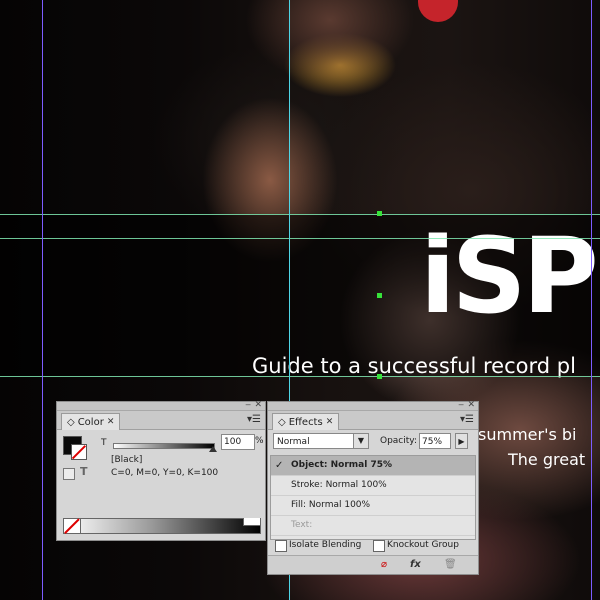 This screenshot has width=600, height=600. I want to click on list-item-stroke: Stroke: Normal 100%, so click(373, 486).